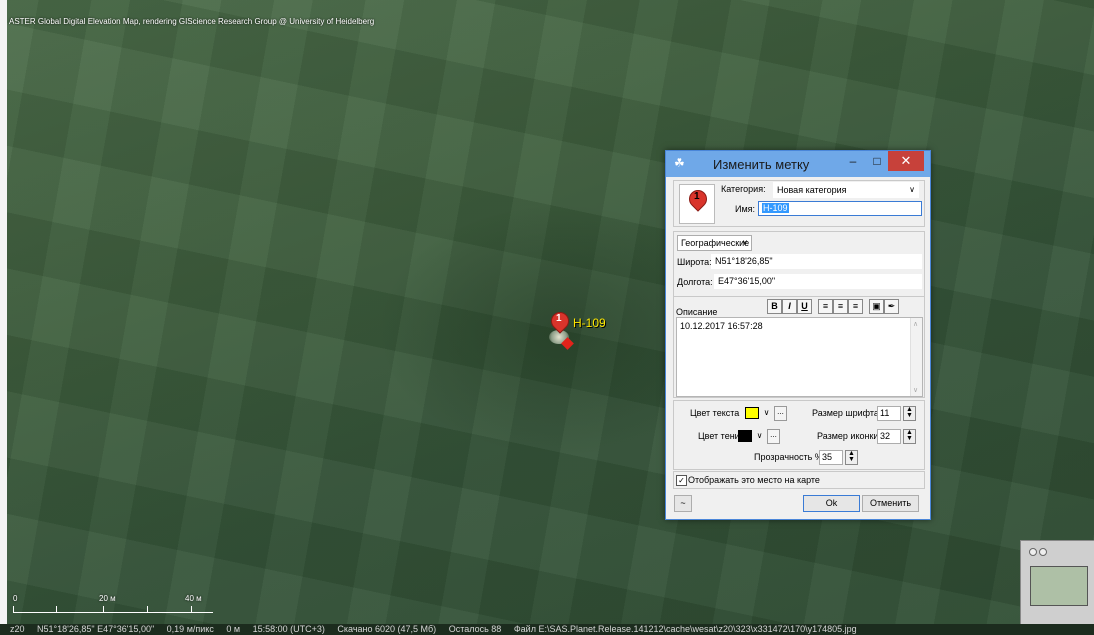 This screenshot has height=635, width=1094. I want to click on longitude-value: E47°36'15,00", so click(747, 281).